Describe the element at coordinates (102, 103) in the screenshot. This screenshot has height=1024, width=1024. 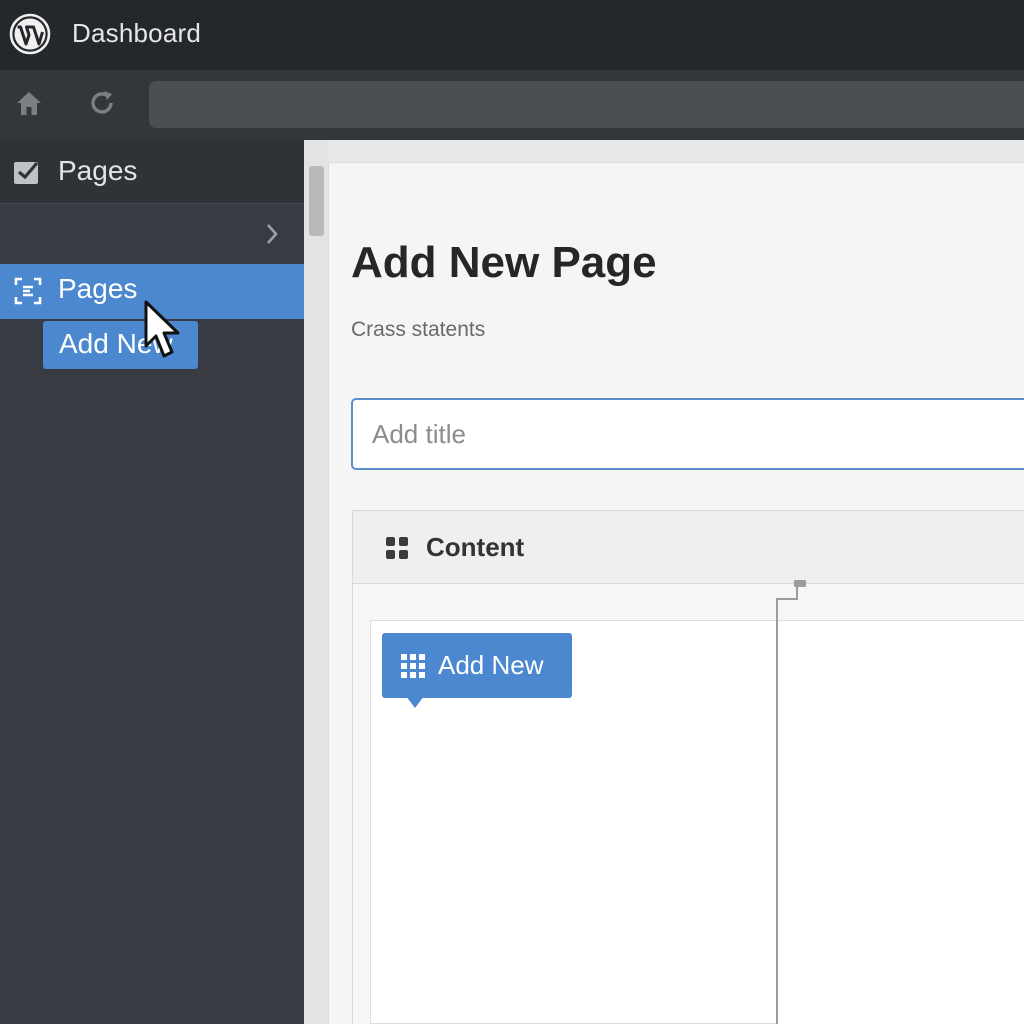
I see `reload-icon` at that location.